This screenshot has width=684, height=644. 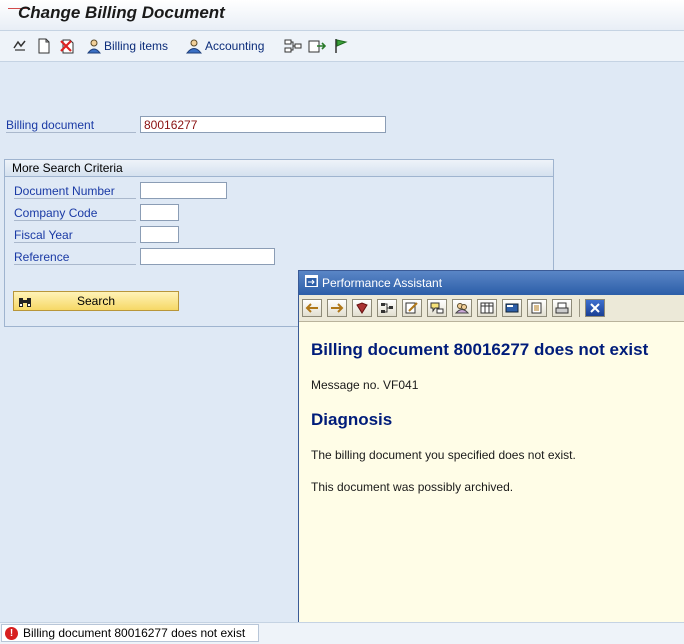 I want to click on performance-assistant-titlebar: Performance Assistant, so click(x=491, y=283).